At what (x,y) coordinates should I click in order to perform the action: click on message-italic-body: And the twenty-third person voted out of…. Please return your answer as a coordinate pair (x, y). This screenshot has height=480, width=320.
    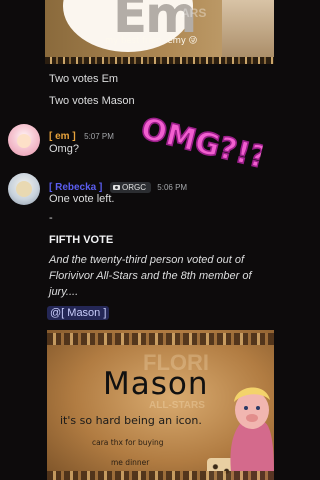
    Looking at the image, I should click on (150, 276).